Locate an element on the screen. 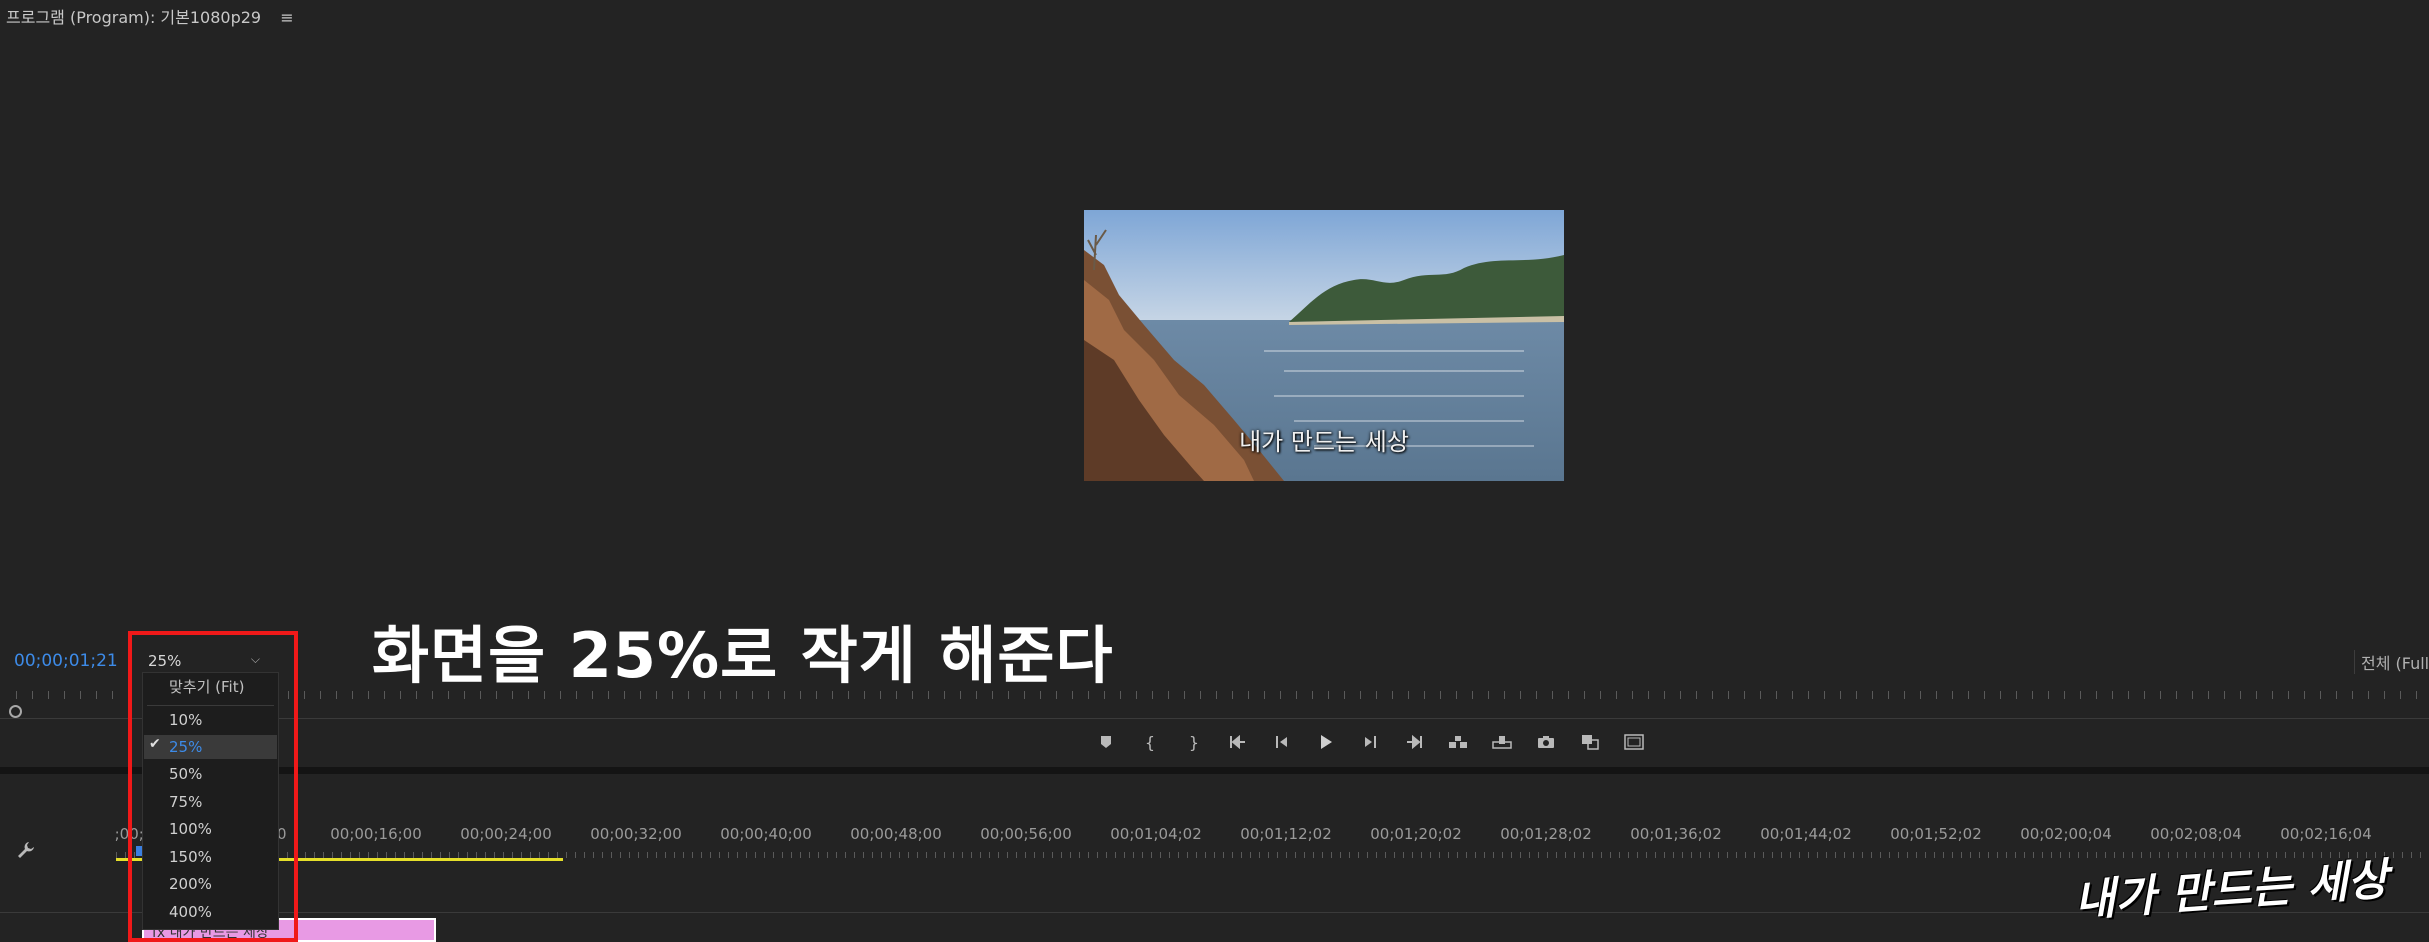 The image size is (2429, 942). timeline-time-label: 00;00;48;00 is located at coordinates (896, 834).